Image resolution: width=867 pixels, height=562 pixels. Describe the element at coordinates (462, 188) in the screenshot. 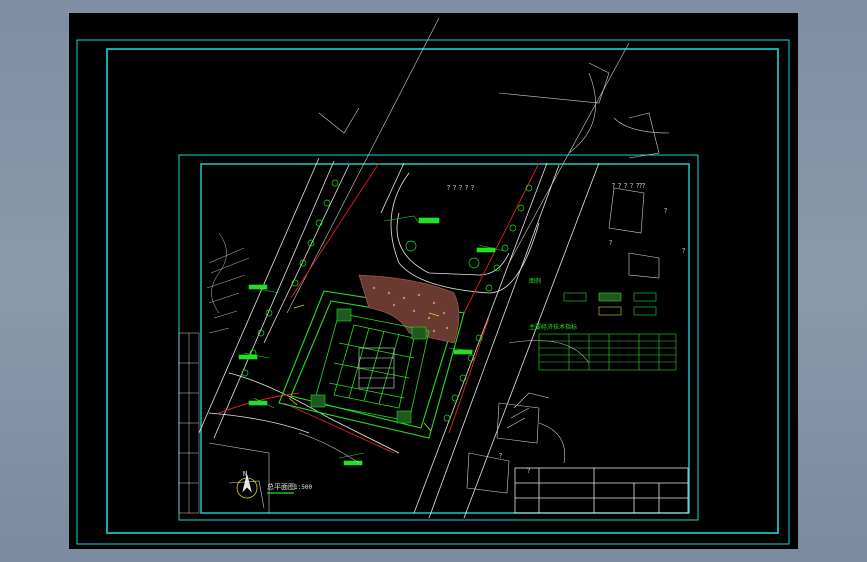

I see `road-label-1: ？？？？？` at that location.